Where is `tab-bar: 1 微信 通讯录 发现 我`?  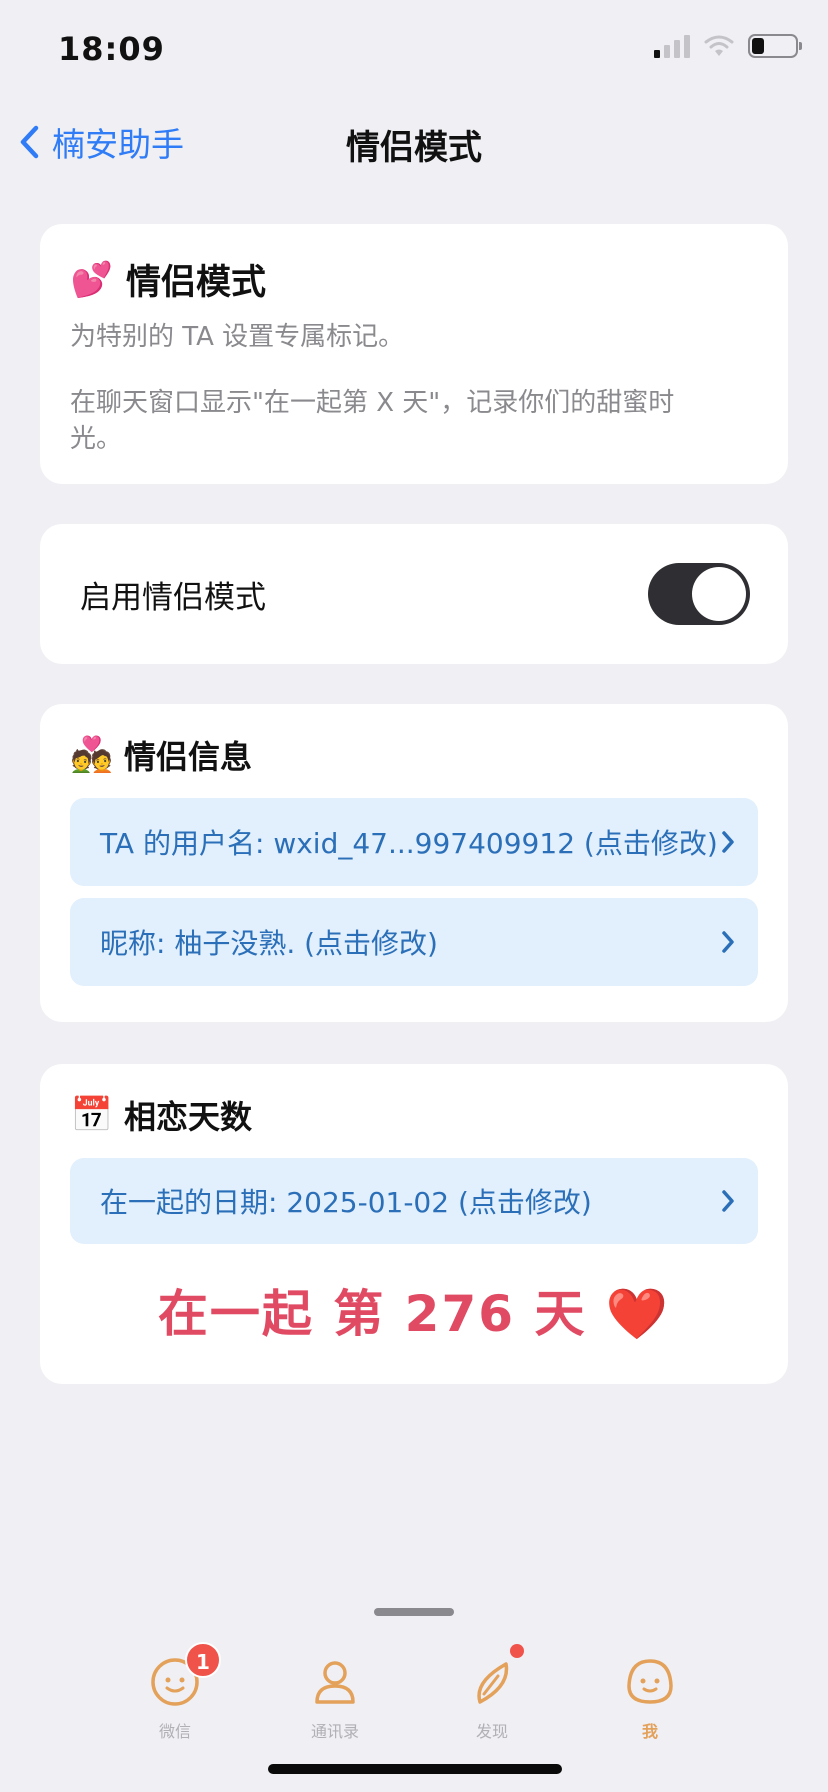
tab-bar: 1 微信 通讯录 发现 我 is located at coordinates (414, 1695).